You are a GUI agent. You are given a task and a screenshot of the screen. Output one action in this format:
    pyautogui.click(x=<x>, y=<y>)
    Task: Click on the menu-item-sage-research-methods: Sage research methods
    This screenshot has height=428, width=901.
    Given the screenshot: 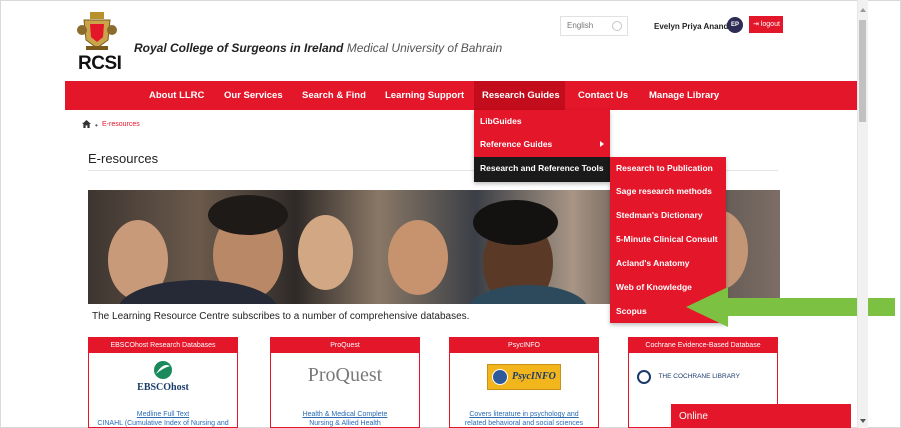 What is the action you would take?
    pyautogui.click(x=668, y=191)
    